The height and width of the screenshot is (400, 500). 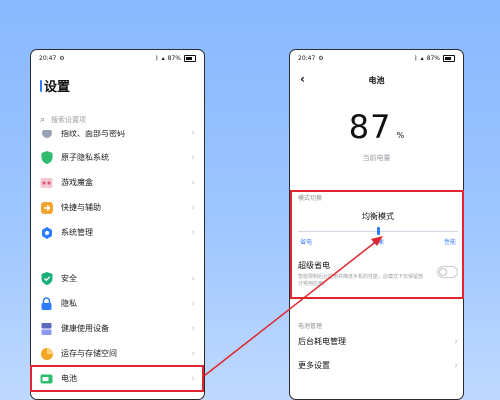 I want to click on super-saver-row: 超级省电 智能限制后台应用并降低手机的性能，此模式下仅保留部分常用应用。, so click(x=378, y=274).